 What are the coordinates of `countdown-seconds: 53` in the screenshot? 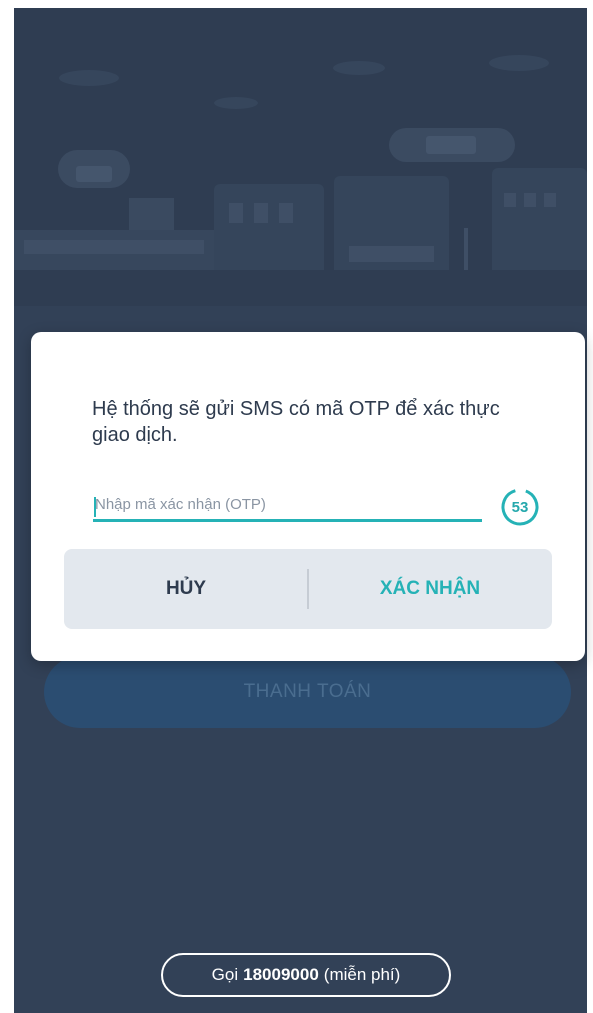 It's located at (520, 507).